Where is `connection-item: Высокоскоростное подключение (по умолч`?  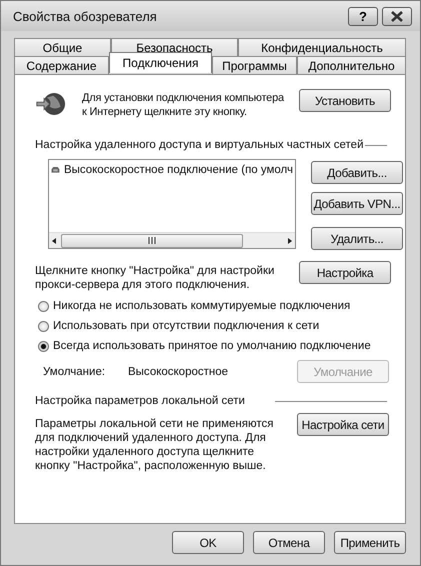 connection-item: Высокоскоростное подключение (по умолч is located at coordinates (178, 170).